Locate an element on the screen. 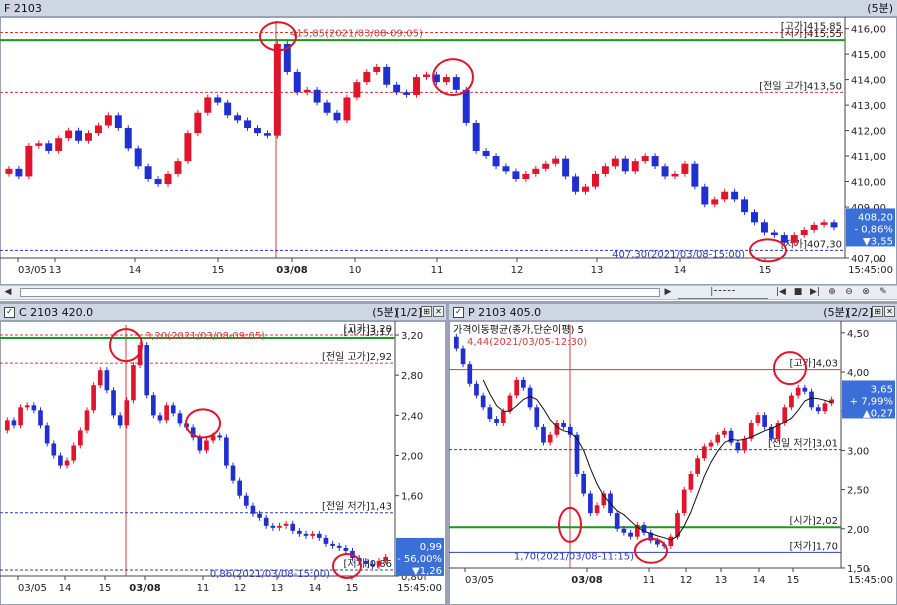 The width and height of the screenshot is (897, 605). call-panel-checkbox: ✓ is located at coordinates (9, 312).